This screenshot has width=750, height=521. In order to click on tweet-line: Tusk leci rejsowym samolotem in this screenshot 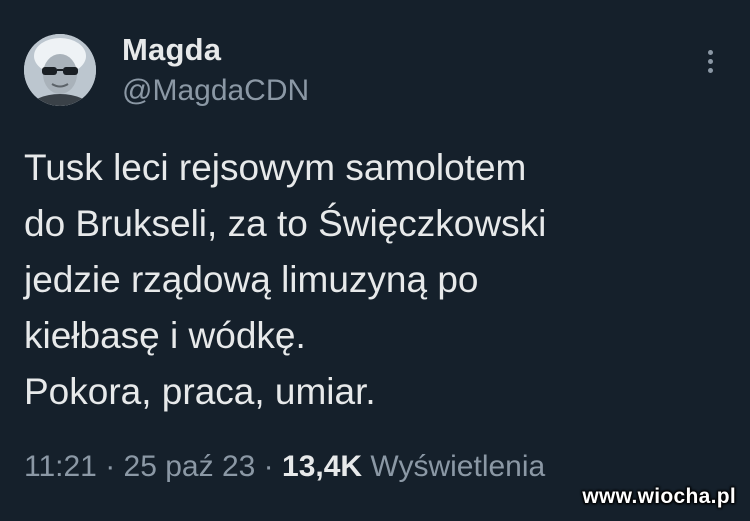, I will do `click(275, 167)`.